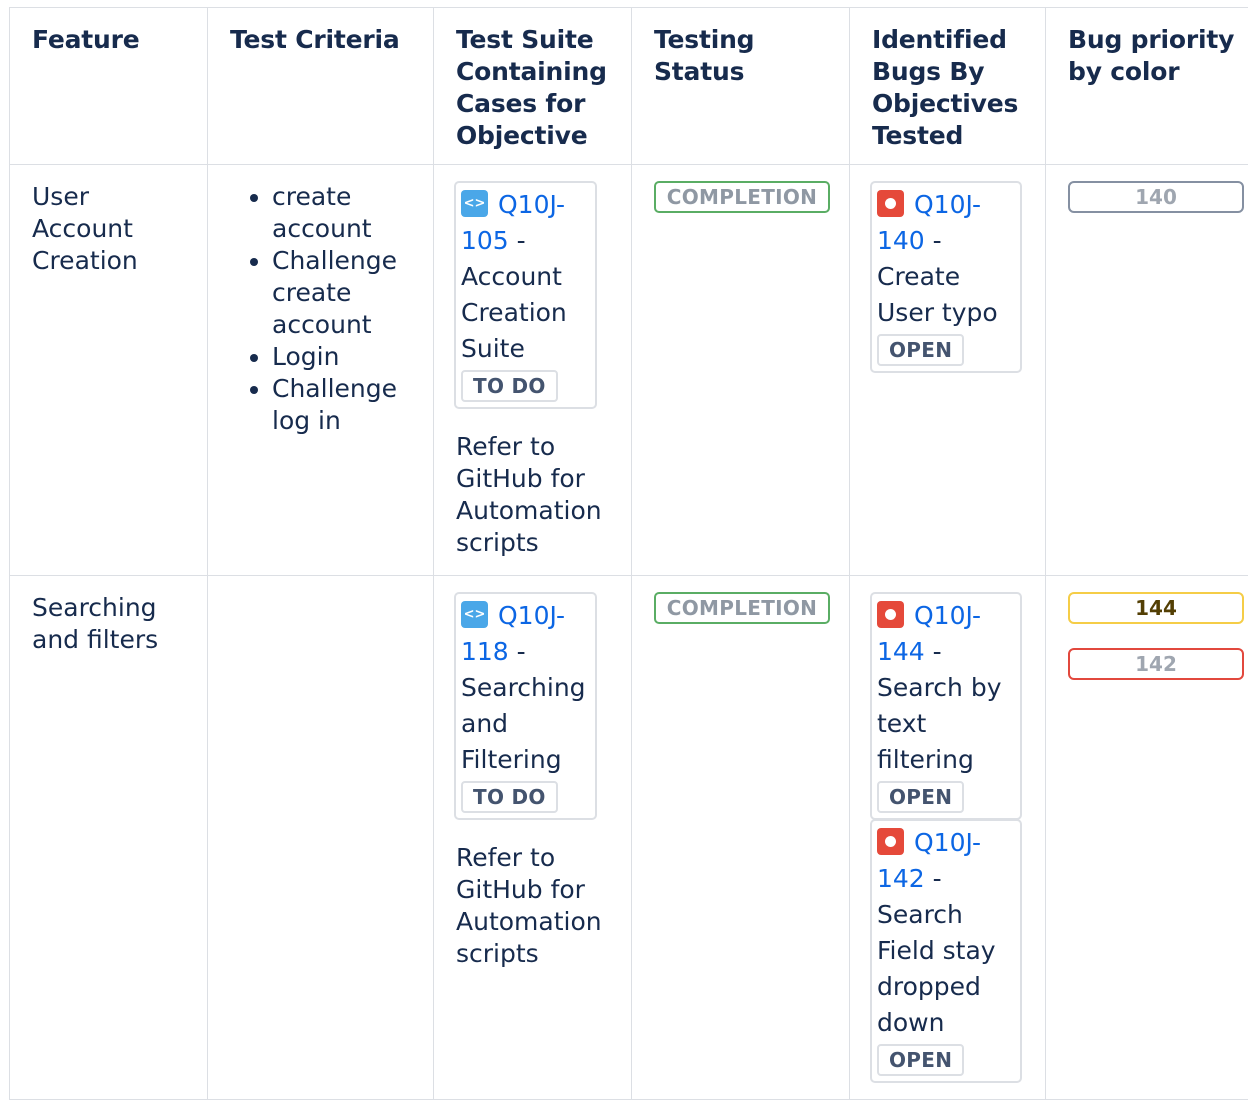 This screenshot has height=1100, width=1248. Describe the element at coordinates (321, 86) in the screenshot. I see `header-test-criteria: Test Criteria` at that location.